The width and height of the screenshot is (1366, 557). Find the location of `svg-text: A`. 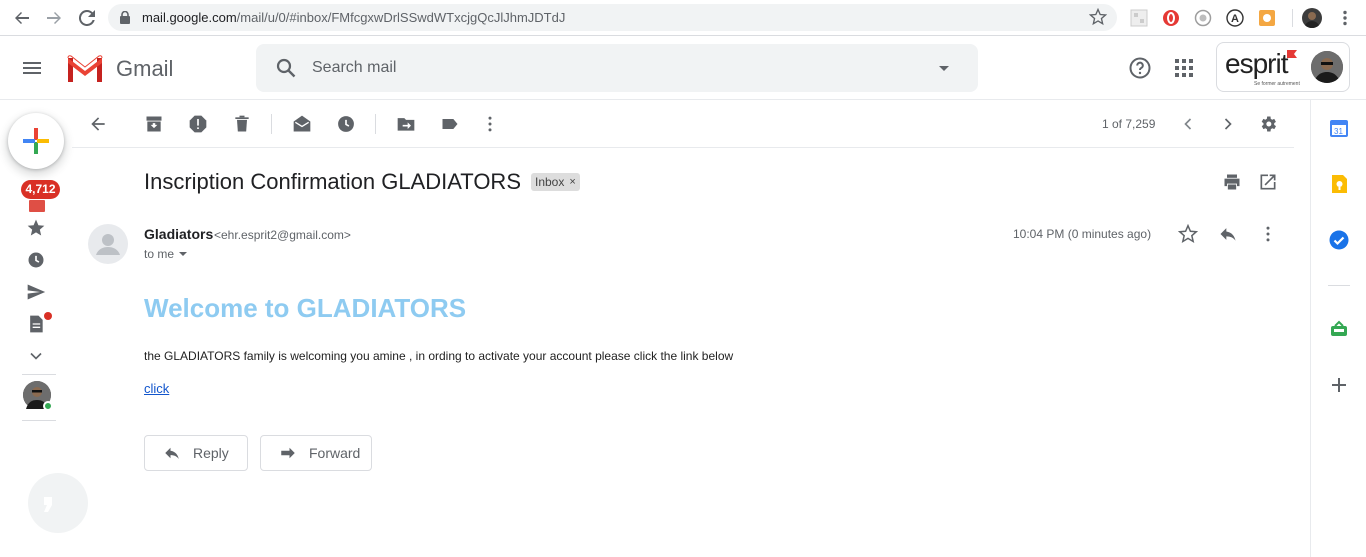

svg-text: A is located at coordinates (1235, 19).